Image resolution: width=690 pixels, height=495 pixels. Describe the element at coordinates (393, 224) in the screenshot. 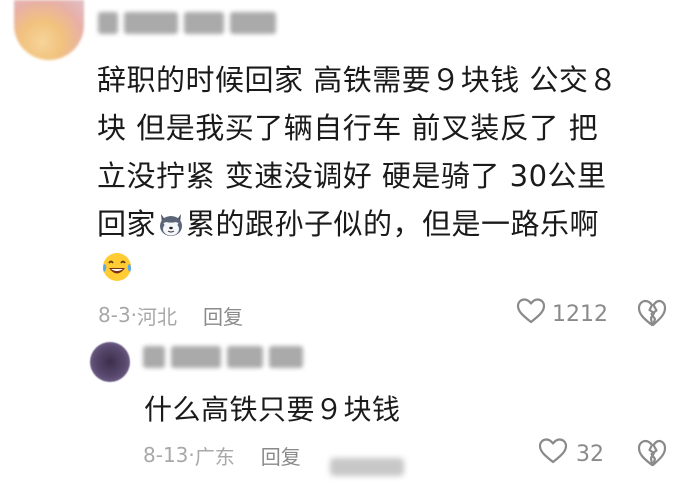

I see `comment-line-end: 累的跟孙子似的，但是一路乐啊` at that location.